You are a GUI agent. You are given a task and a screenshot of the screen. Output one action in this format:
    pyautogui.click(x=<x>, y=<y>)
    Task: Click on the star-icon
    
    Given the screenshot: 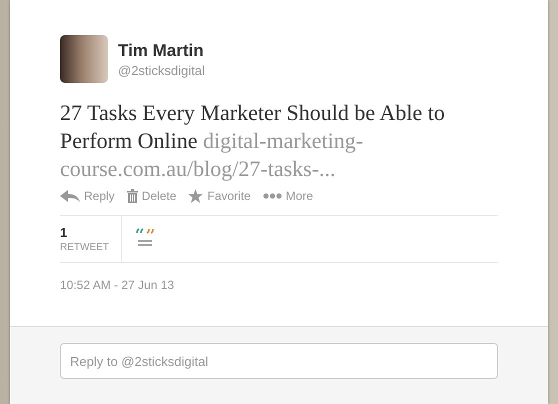 What is the action you would take?
    pyautogui.click(x=196, y=196)
    